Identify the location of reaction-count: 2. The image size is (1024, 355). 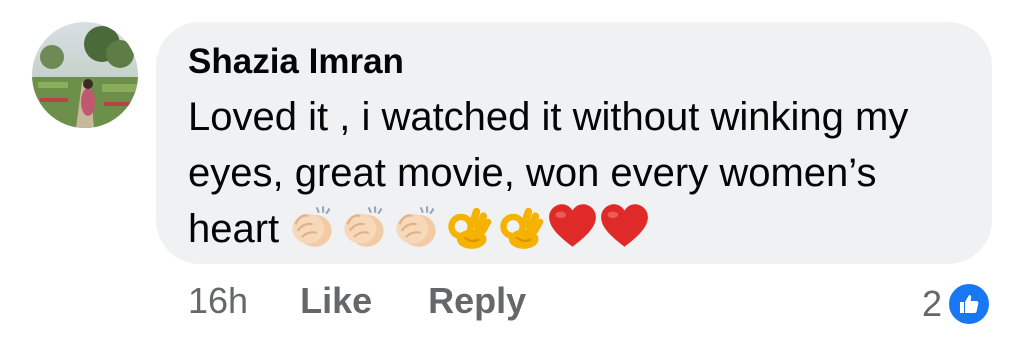
(931, 303).